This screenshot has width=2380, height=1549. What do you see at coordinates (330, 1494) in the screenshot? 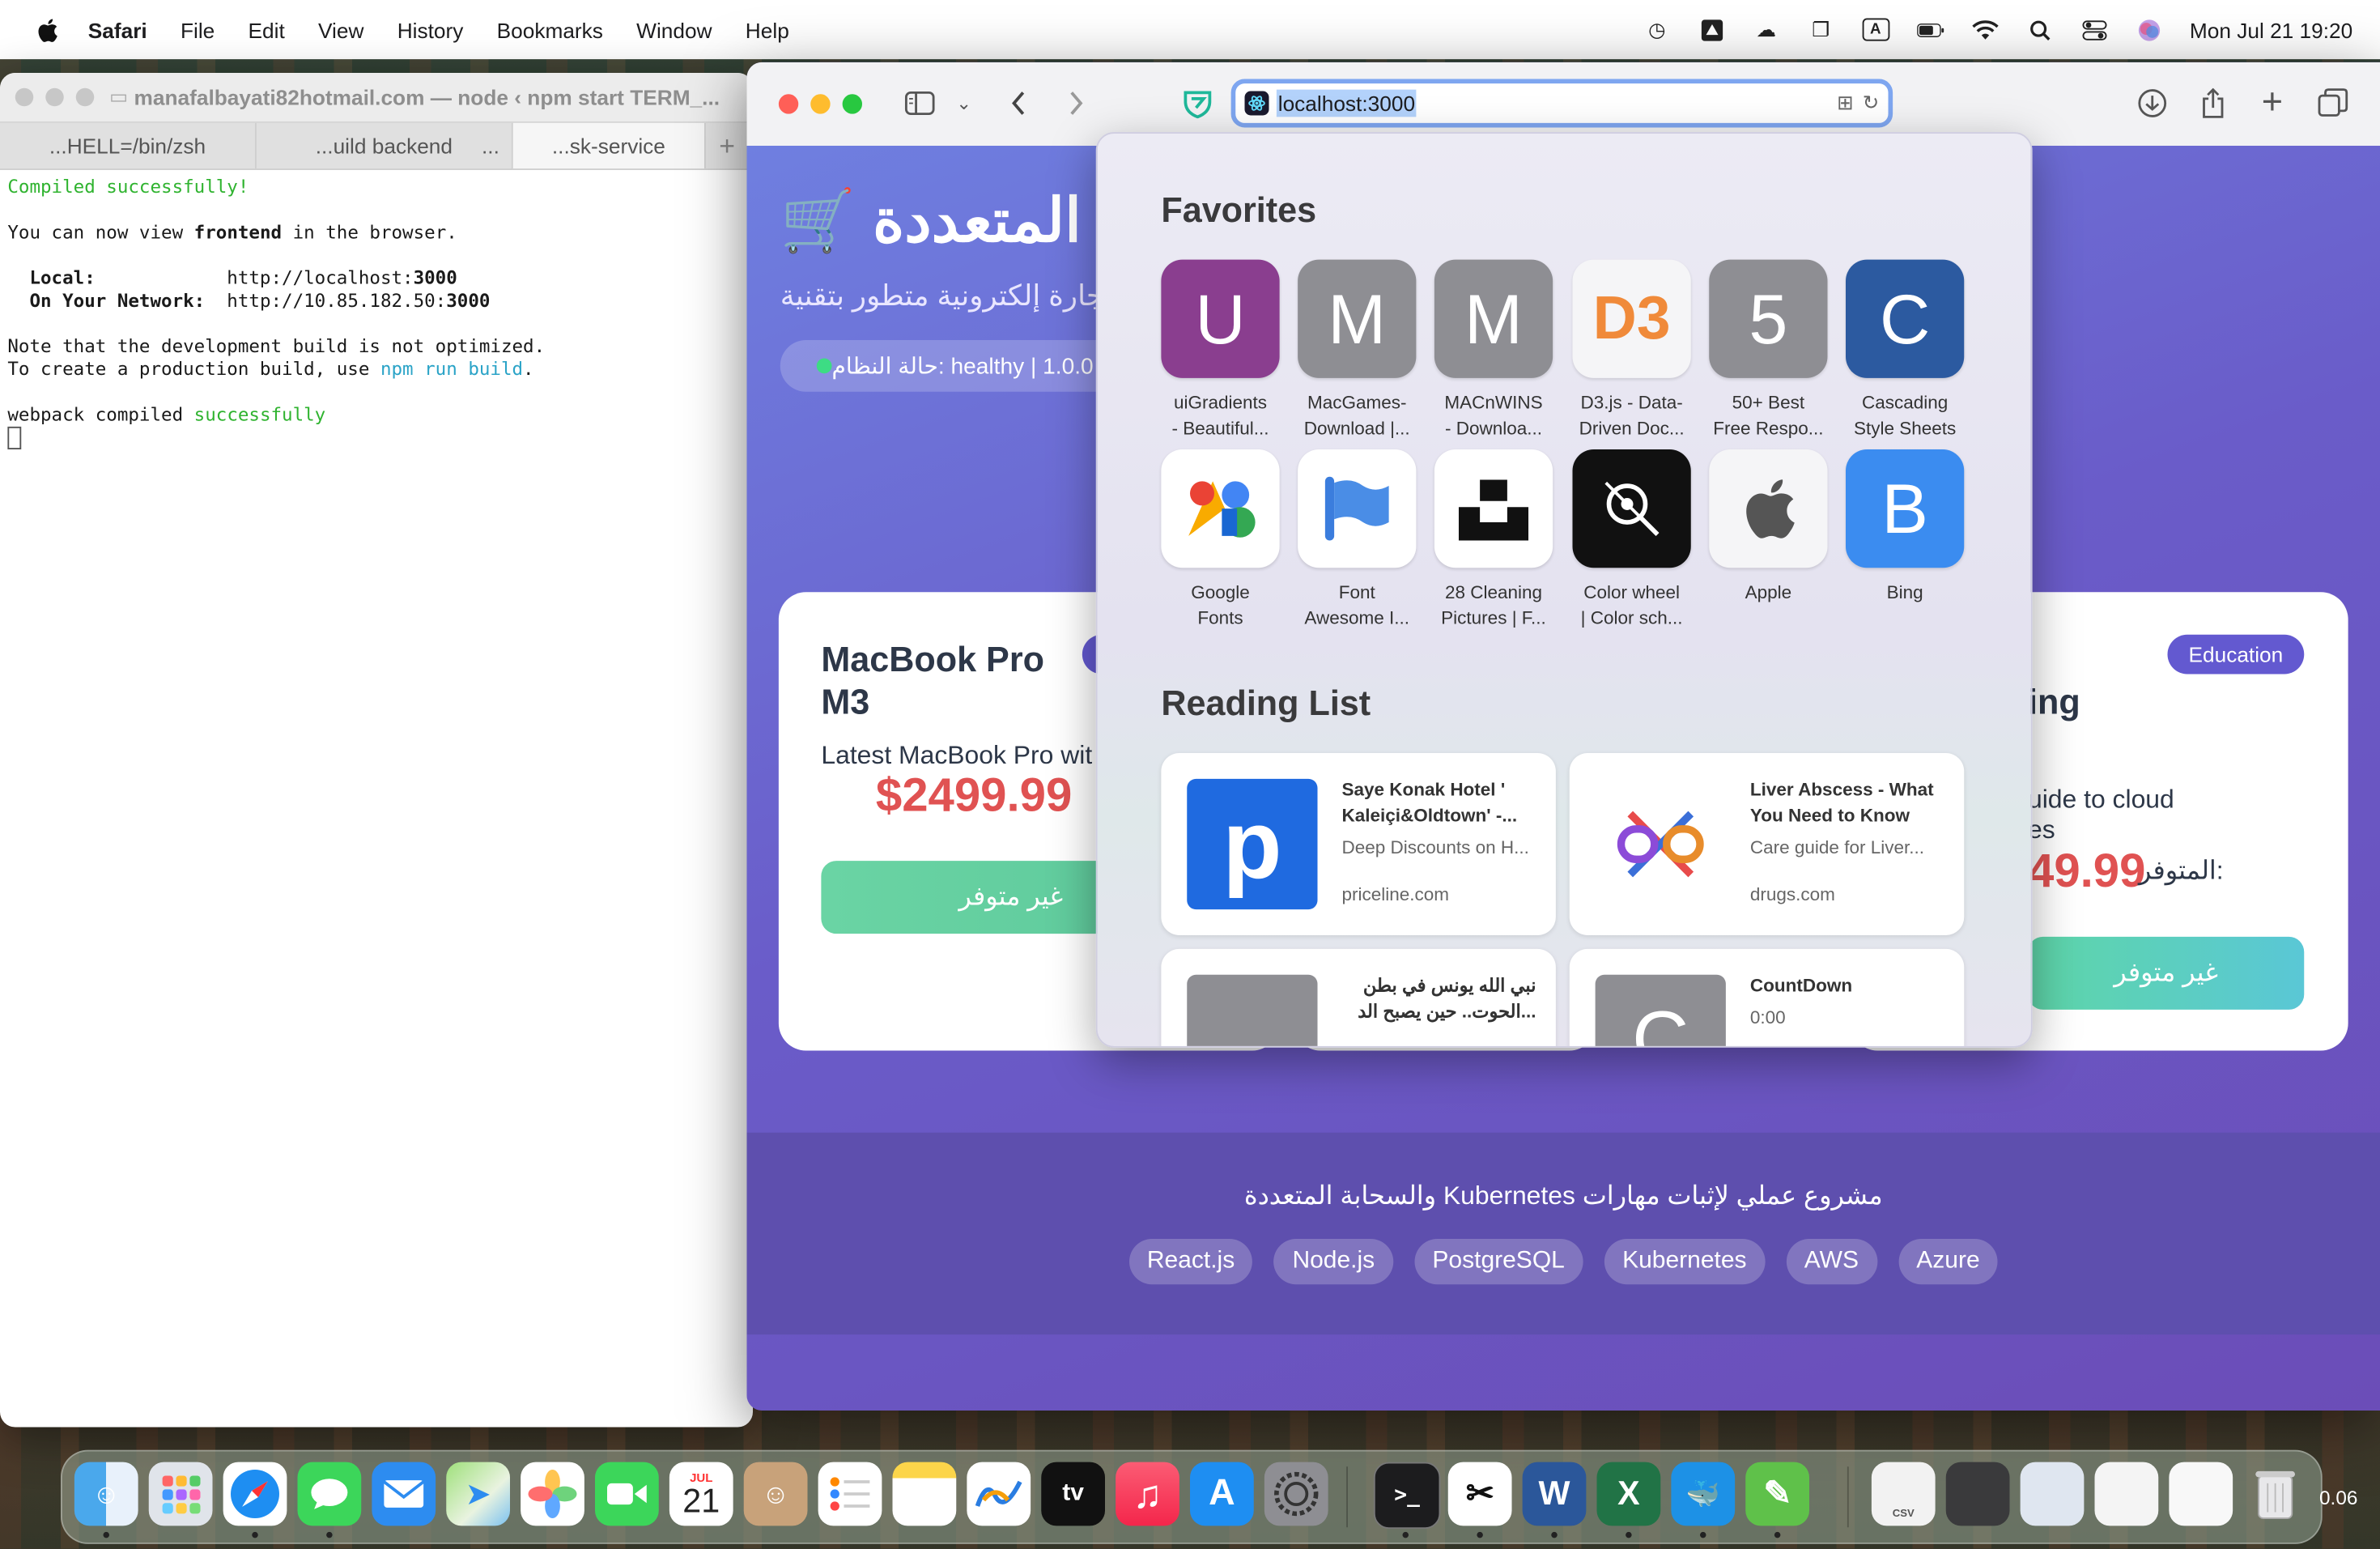
I see `messages-icon` at bounding box center [330, 1494].